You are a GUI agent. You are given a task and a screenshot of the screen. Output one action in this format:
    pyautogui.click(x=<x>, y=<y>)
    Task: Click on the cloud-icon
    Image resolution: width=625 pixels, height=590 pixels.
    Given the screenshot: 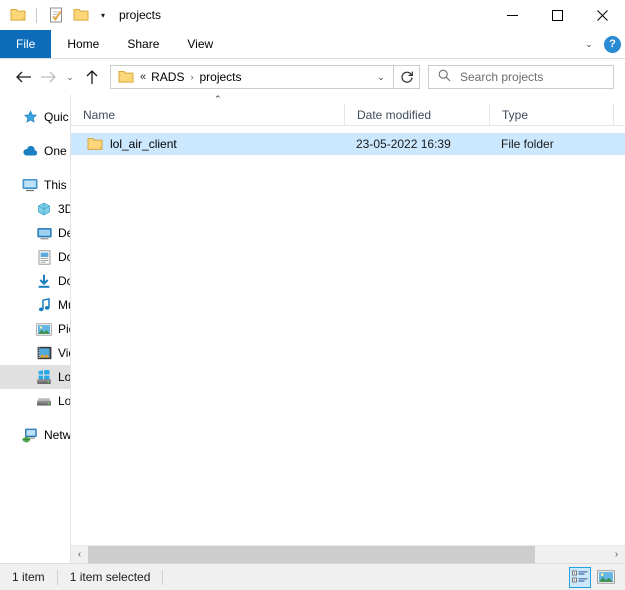 What is the action you would take?
    pyautogui.click(x=30, y=151)
    